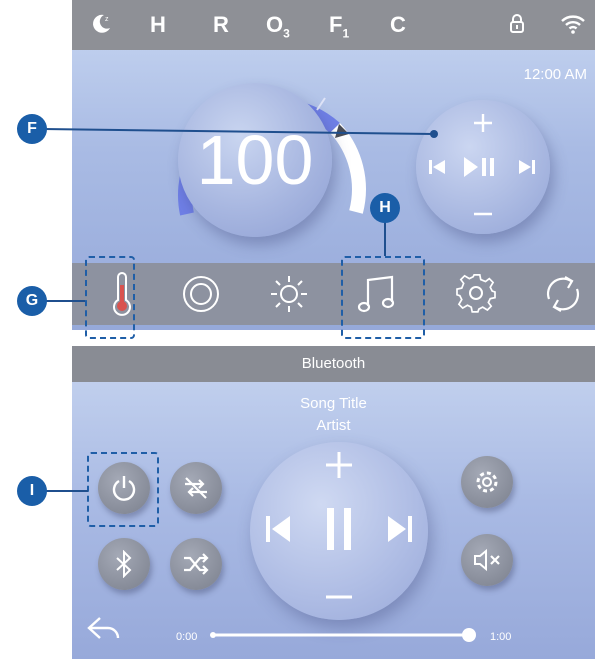  I want to click on callout-f: F, so click(32, 129).